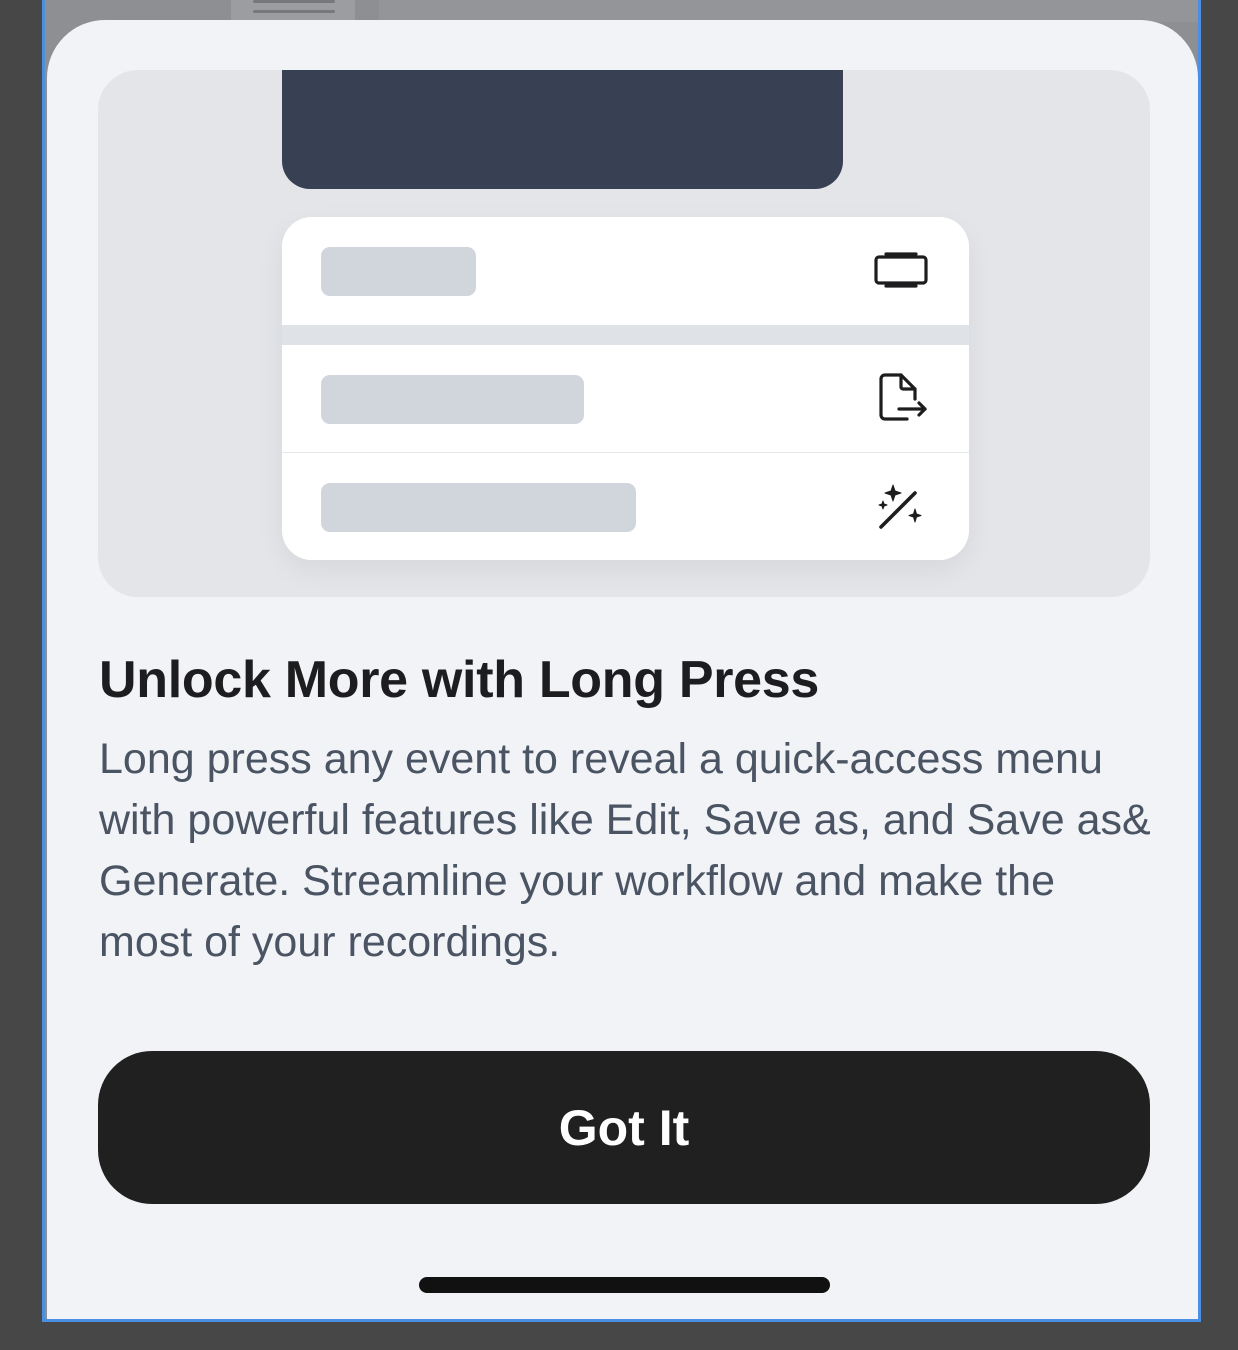 Image resolution: width=1238 pixels, height=1350 pixels. Describe the element at coordinates (901, 399) in the screenshot. I see `file-export-icon` at that location.